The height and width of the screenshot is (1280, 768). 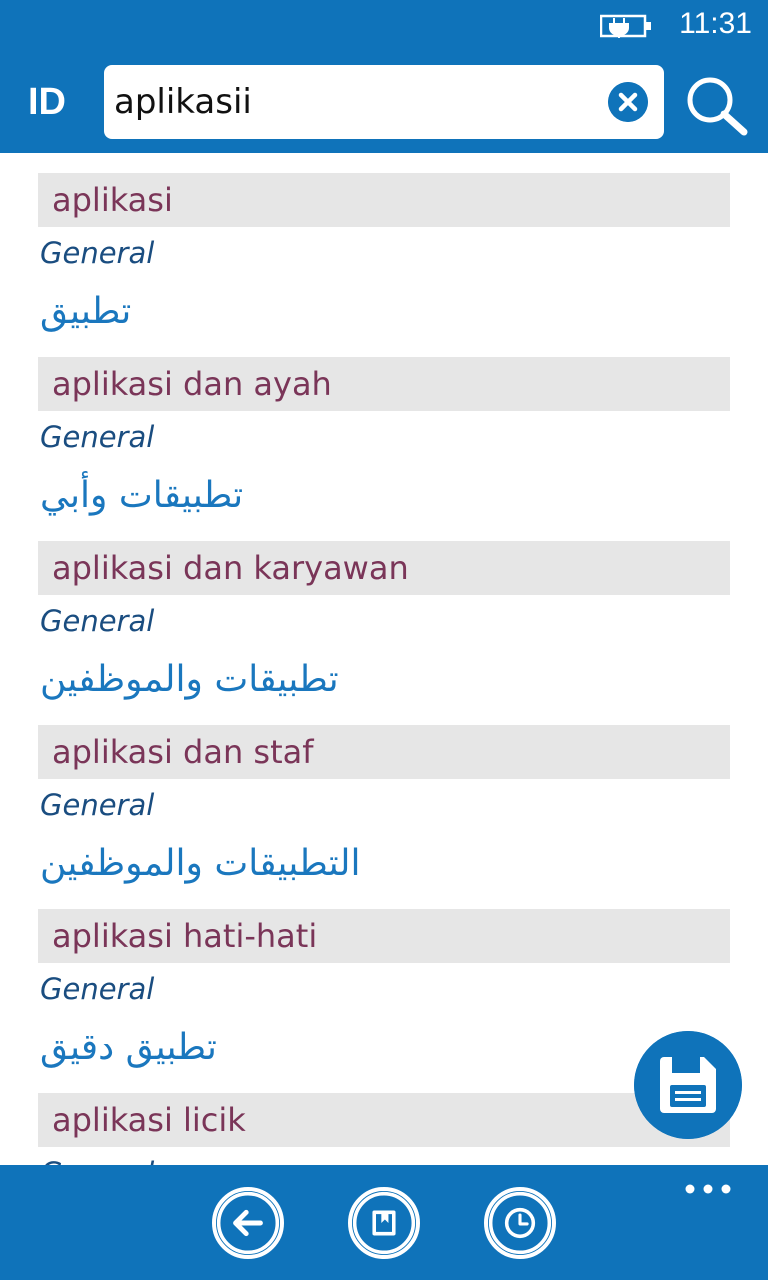 I want to click on clear-icon, so click(x=628, y=102).